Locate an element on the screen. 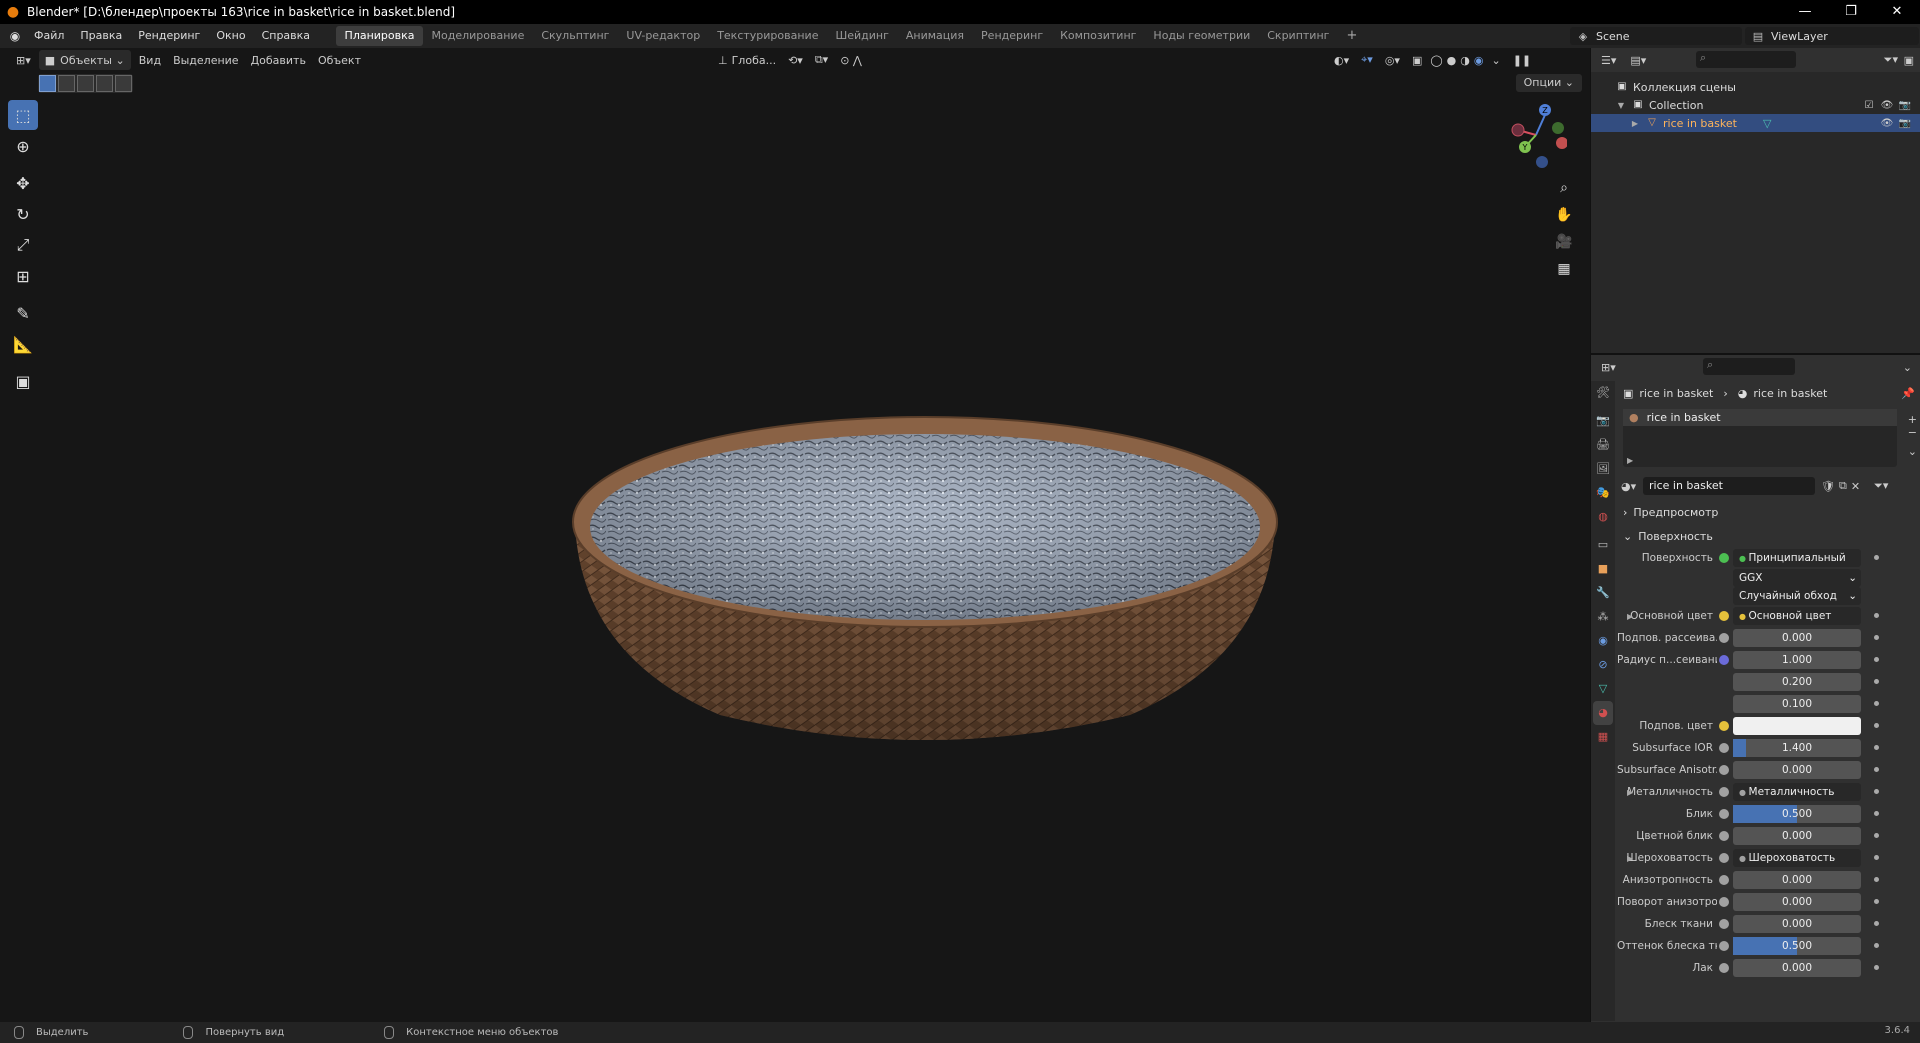 The width and height of the screenshot is (1920, 1043). gizmo-neg-z-ball is located at coordinates (1542, 162).